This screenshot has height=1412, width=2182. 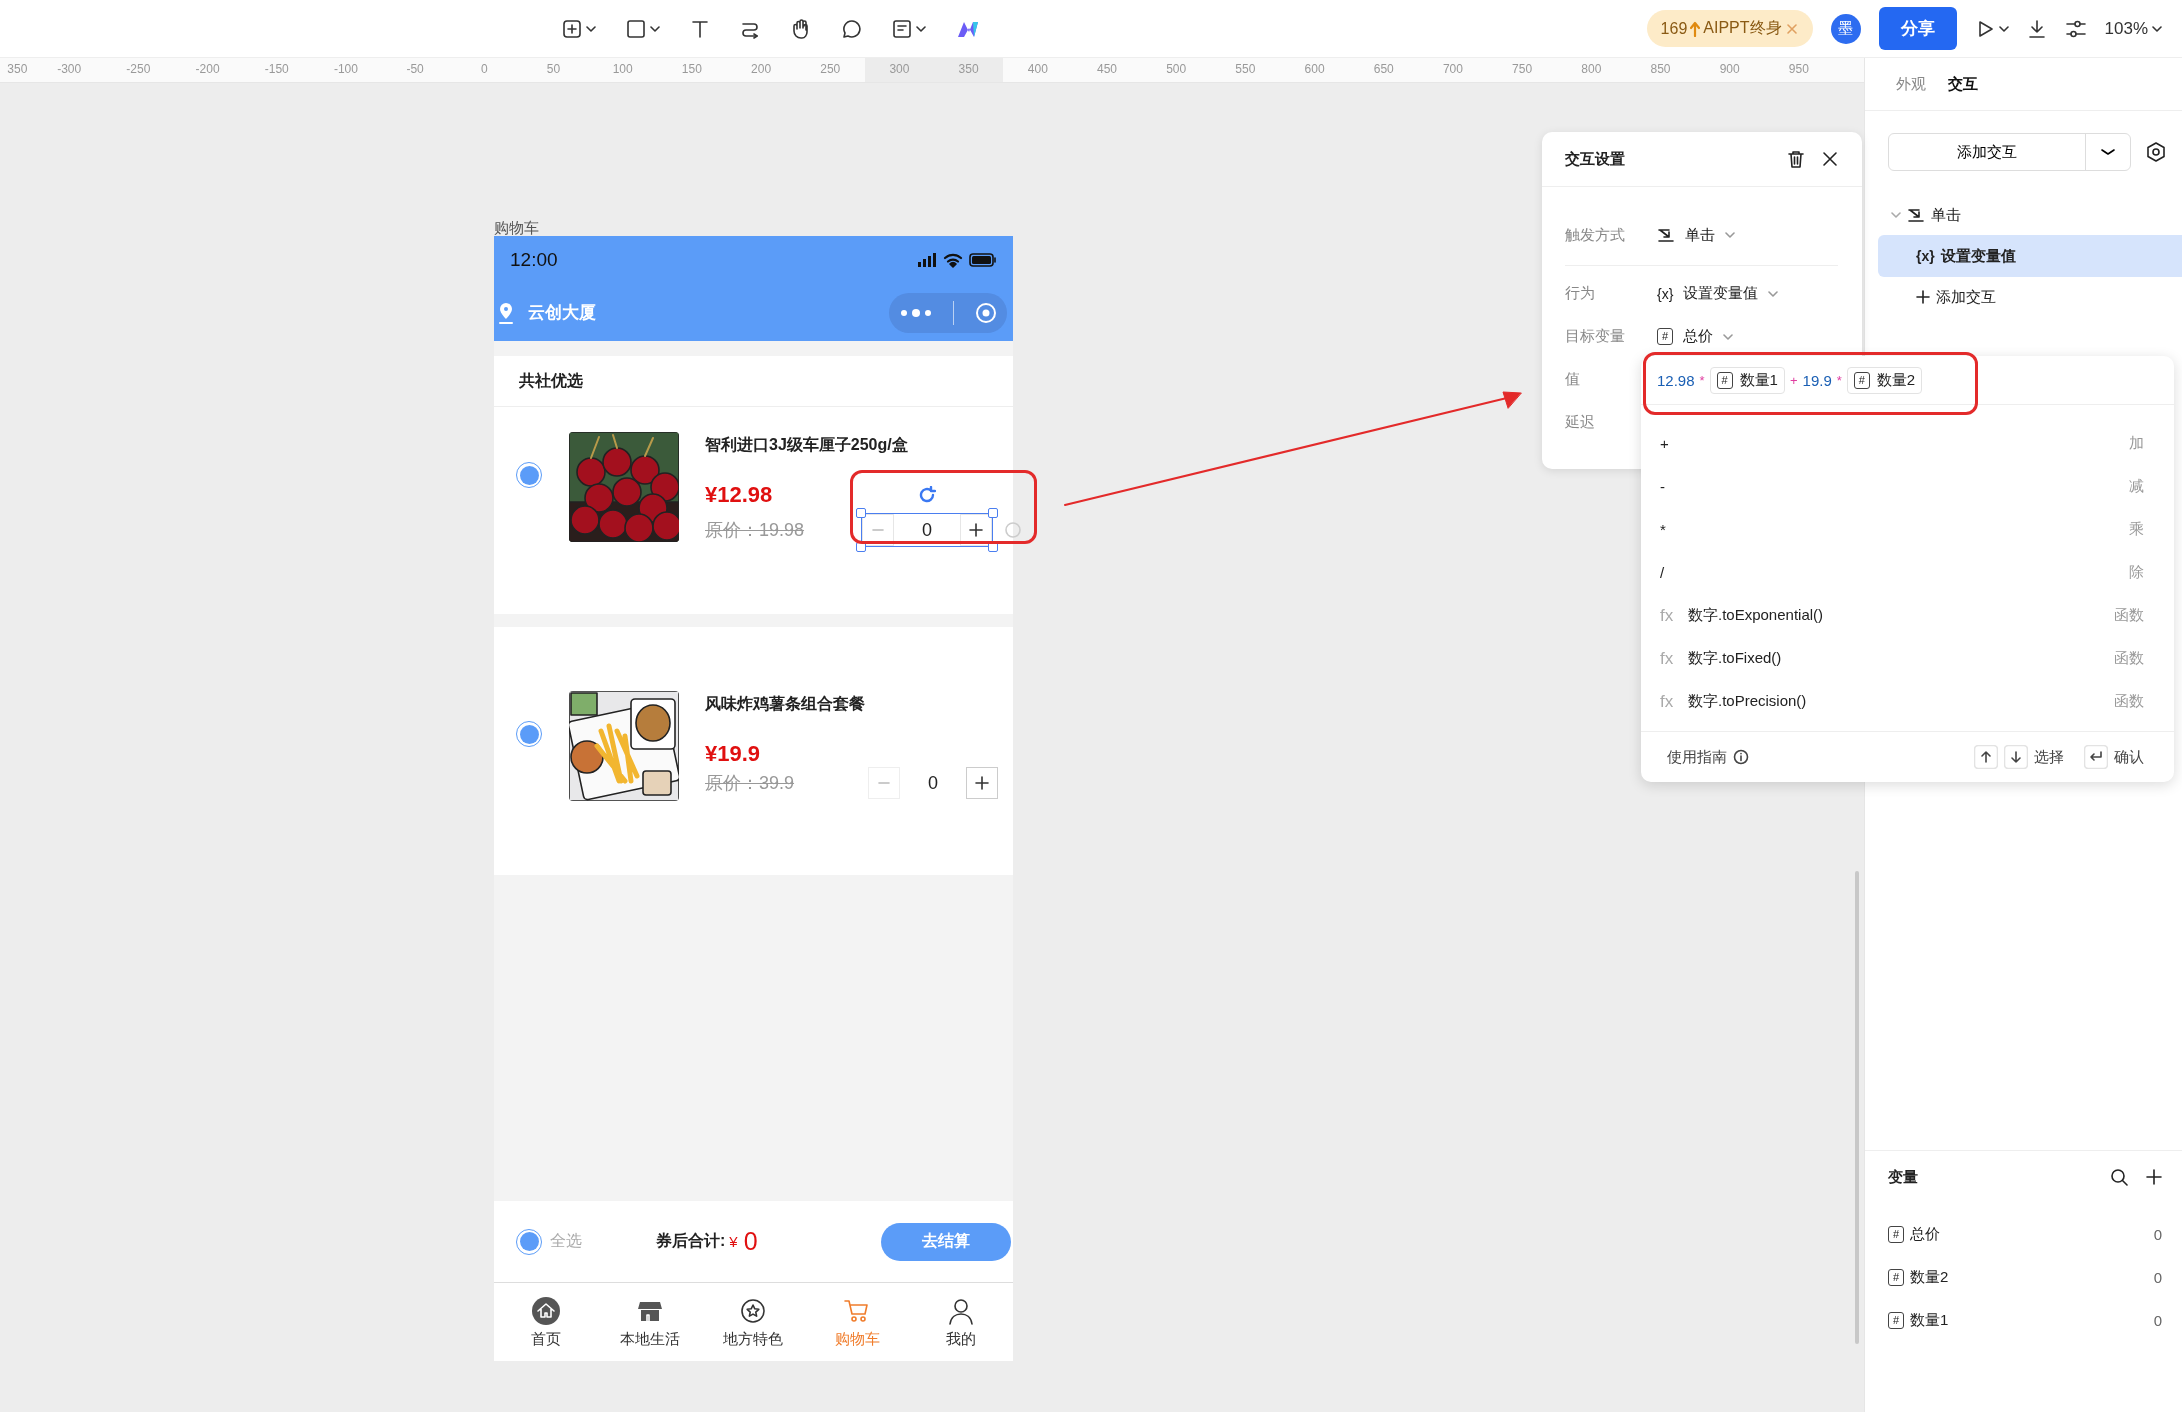 I want to click on ruler-label: 500, so click(x=1176, y=69).